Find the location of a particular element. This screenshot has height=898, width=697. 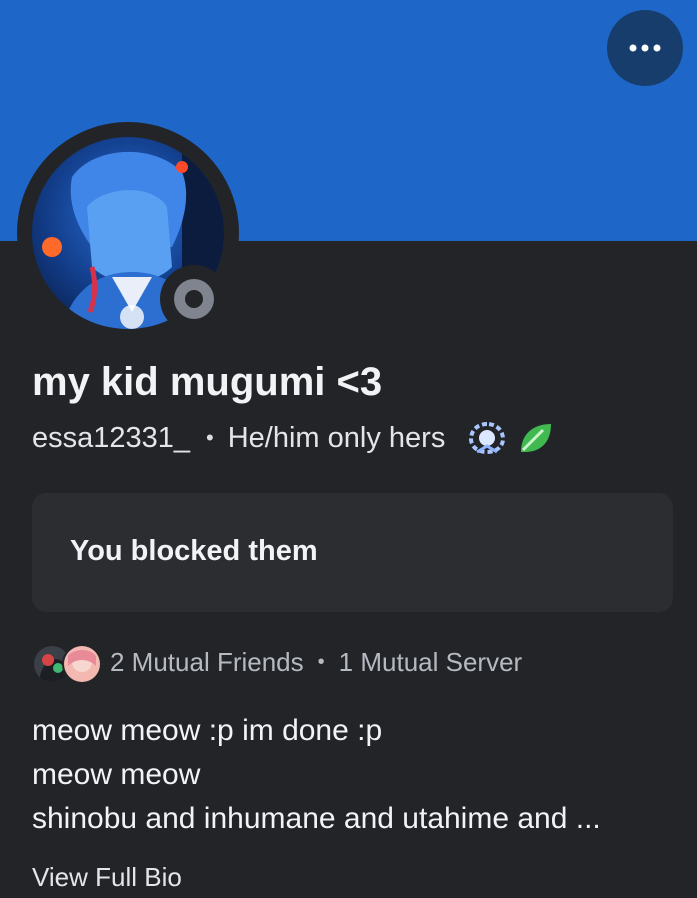

more-horizontal-icon is located at coordinates (645, 48).